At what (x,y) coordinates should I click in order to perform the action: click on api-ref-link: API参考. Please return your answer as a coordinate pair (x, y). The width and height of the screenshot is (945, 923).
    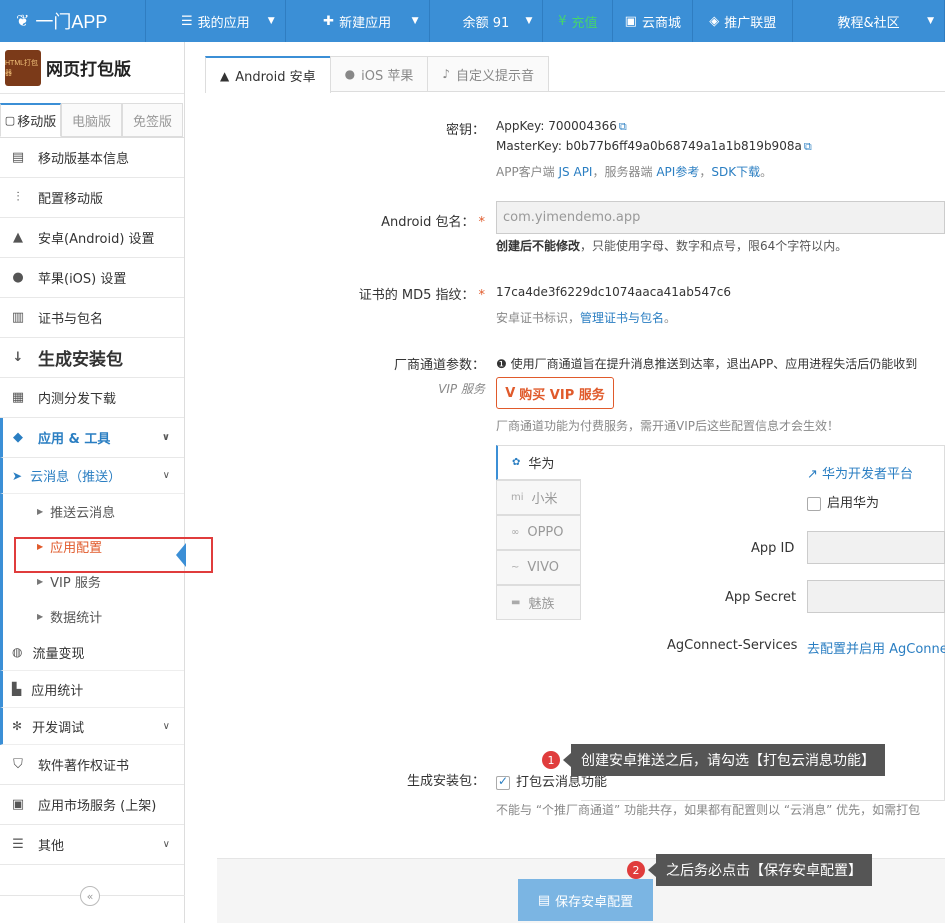
    Looking at the image, I should click on (677, 172).